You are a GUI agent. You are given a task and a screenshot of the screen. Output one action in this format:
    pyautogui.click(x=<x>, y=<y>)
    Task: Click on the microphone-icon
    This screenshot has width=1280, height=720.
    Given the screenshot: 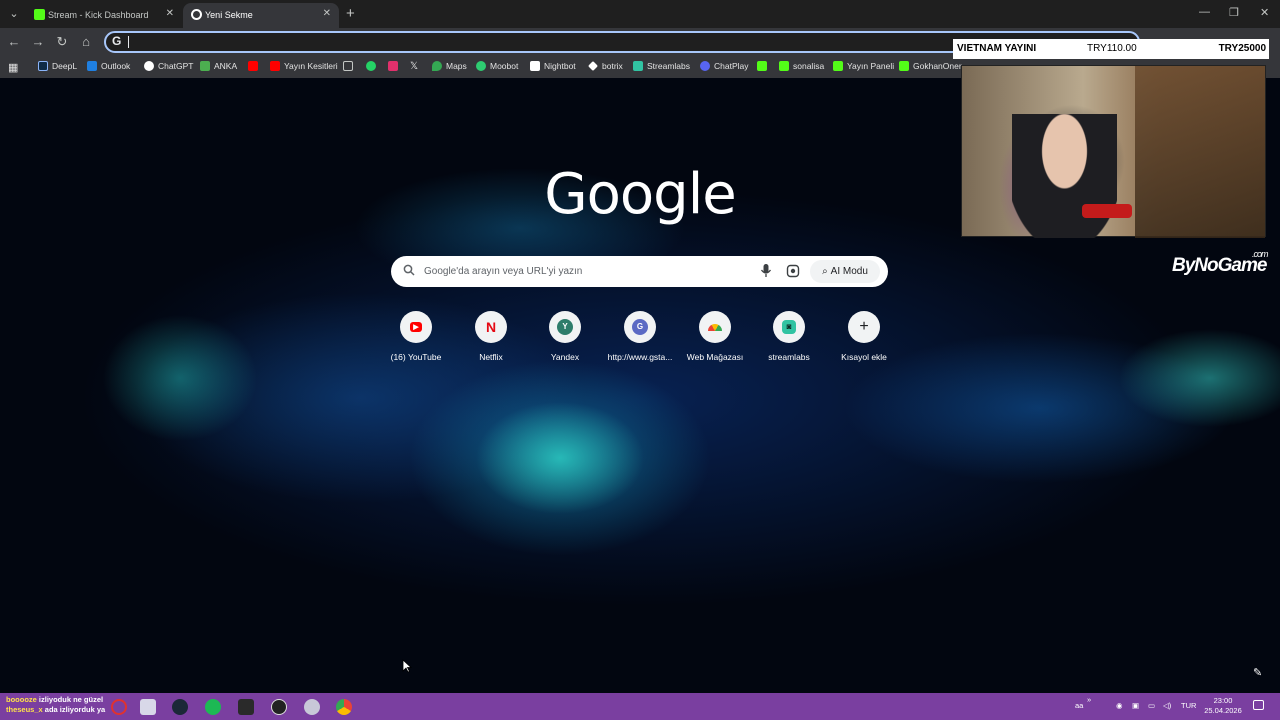 What is the action you would take?
    pyautogui.click(x=766, y=271)
    